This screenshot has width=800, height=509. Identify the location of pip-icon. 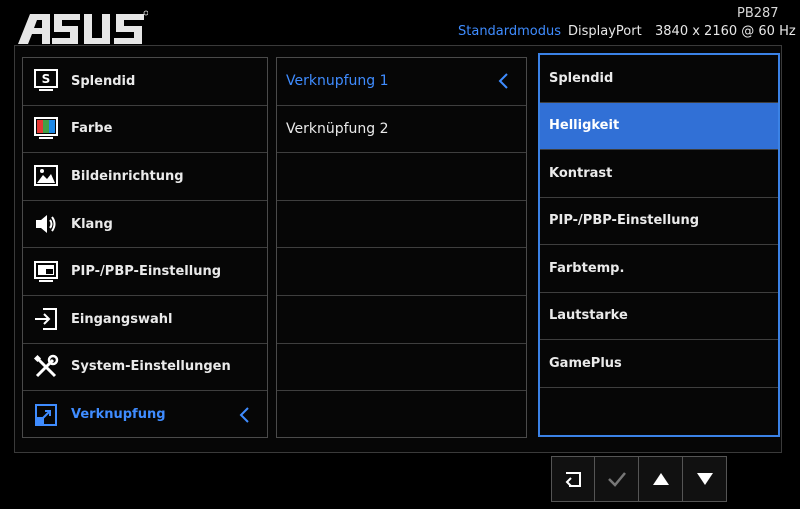
(46, 271).